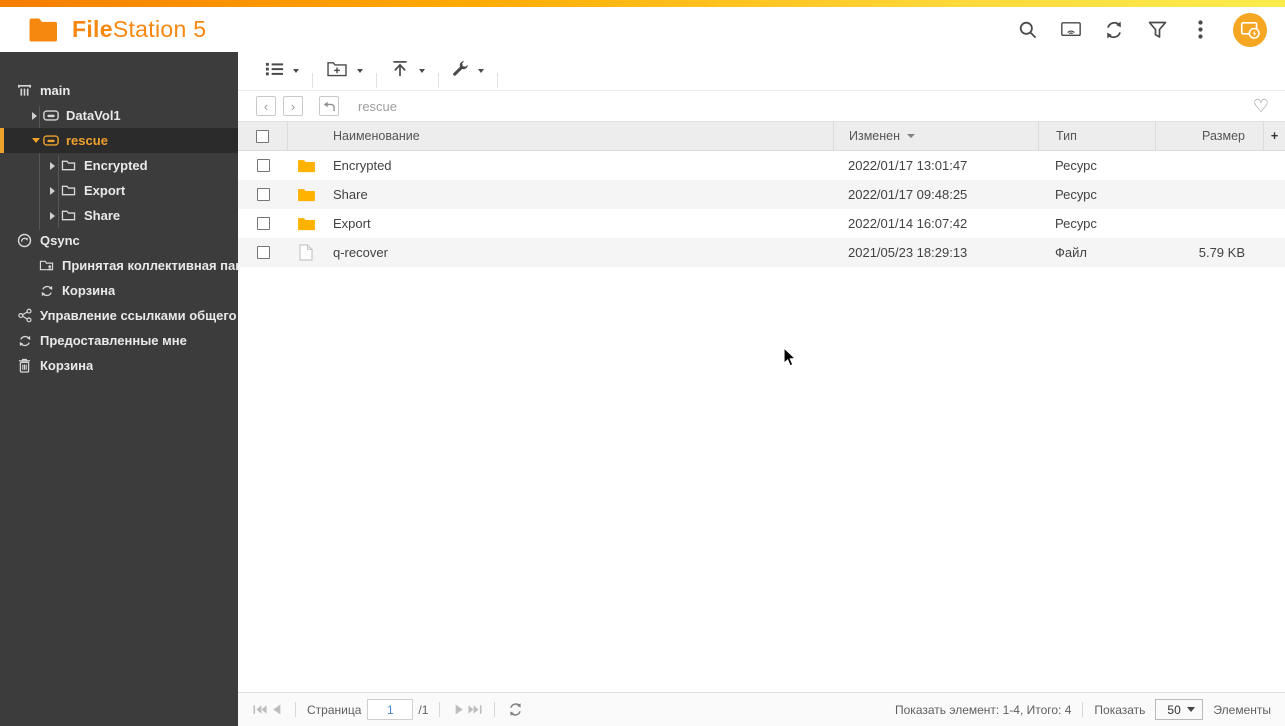 The height and width of the screenshot is (726, 1285). Describe the element at coordinates (119, 365) in the screenshot. I see `sidebar-item-recycle-bin: Корзина` at that location.